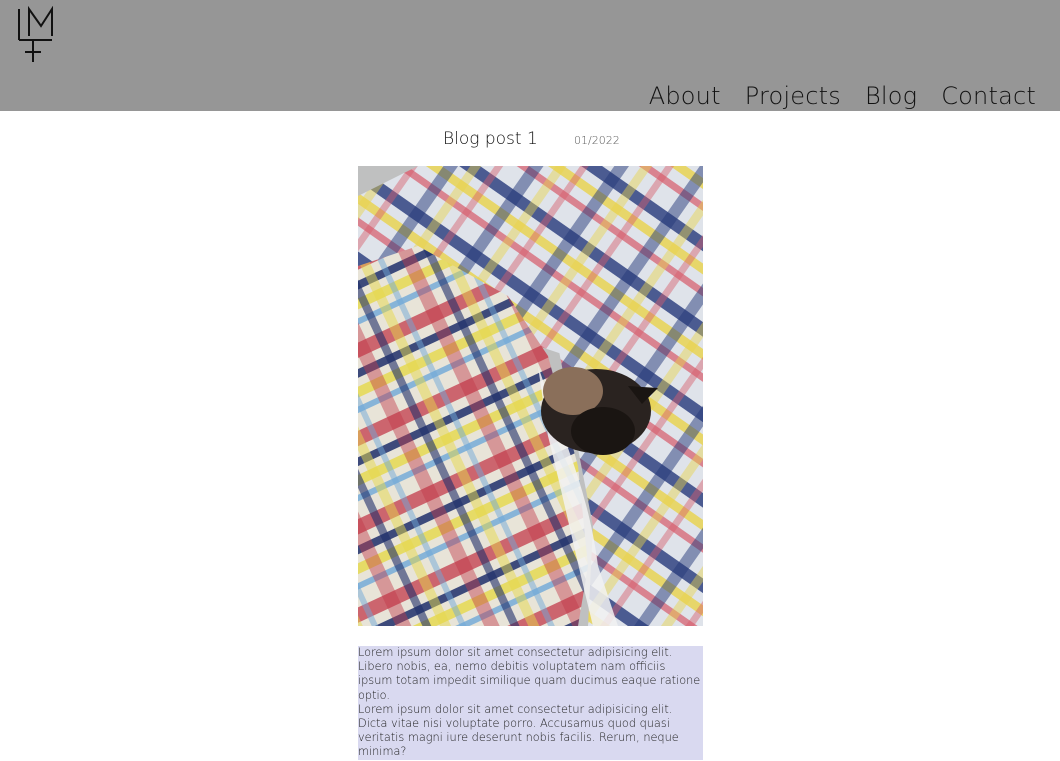 The width and height of the screenshot is (1060, 761). What do you see at coordinates (36, 35) in the screenshot?
I see `lm-logo-icon` at bounding box center [36, 35].